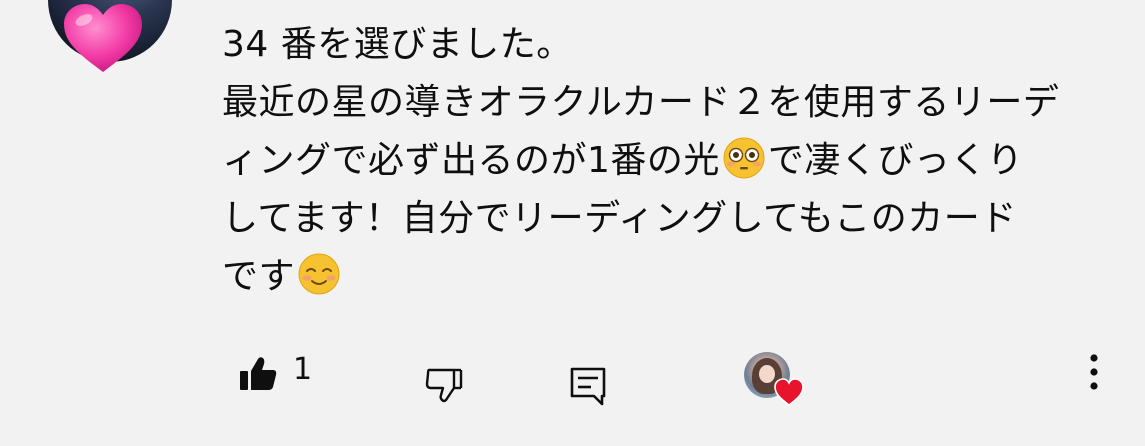 The image size is (1145, 446). What do you see at coordinates (103, 38) in the screenshot?
I see `pink-heart-icon` at bounding box center [103, 38].